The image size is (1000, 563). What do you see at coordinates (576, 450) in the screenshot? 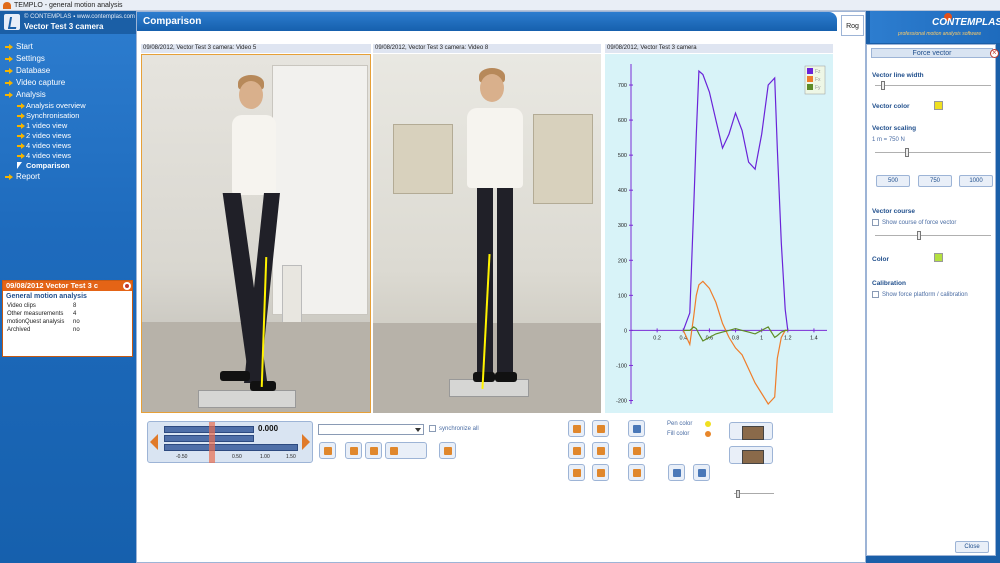
I see `rectangle-tool-button` at bounding box center [576, 450].